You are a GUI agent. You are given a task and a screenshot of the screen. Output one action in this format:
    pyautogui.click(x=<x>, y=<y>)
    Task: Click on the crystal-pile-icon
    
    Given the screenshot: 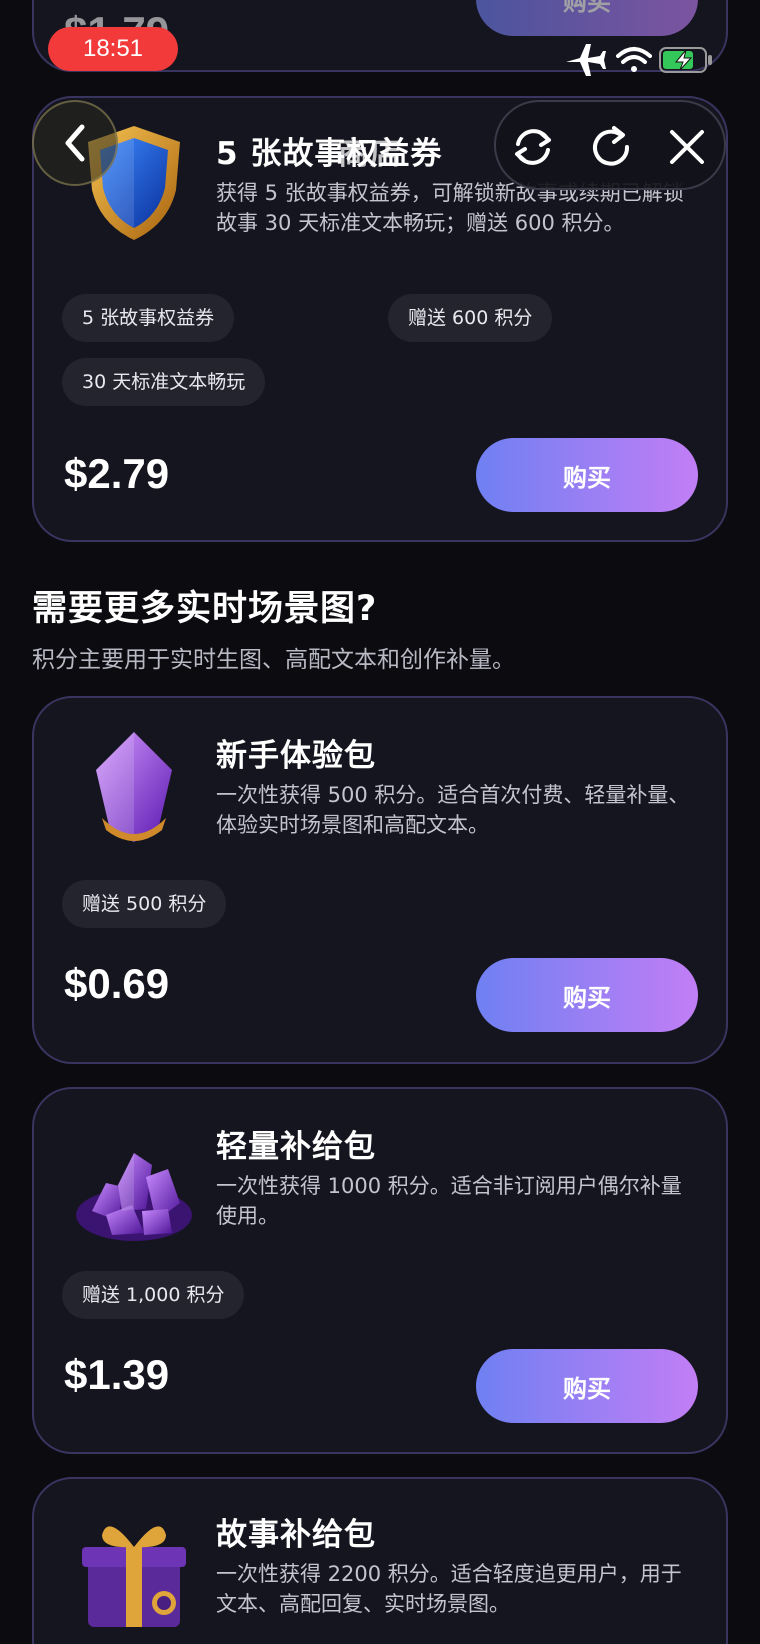 What is the action you would take?
    pyautogui.click(x=134, y=1197)
    